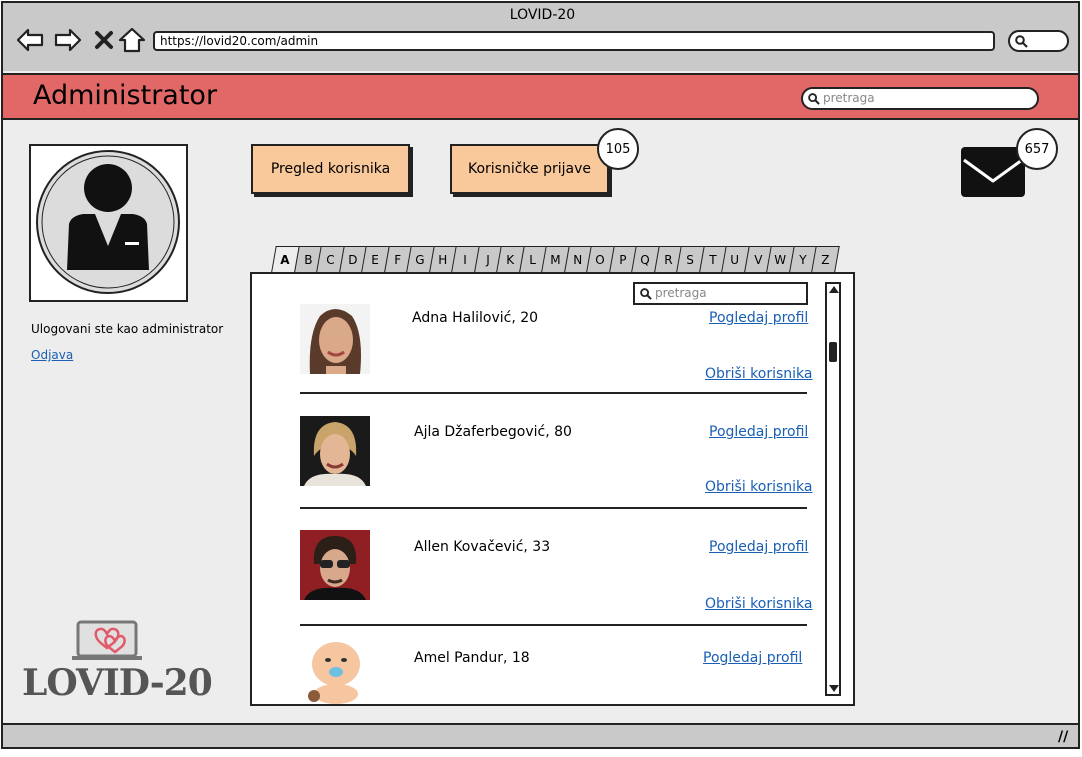 This screenshot has width=1082, height=757. Describe the element at coordinates (757, 260) in the screenshot. I see `tab-label: V` at that location.